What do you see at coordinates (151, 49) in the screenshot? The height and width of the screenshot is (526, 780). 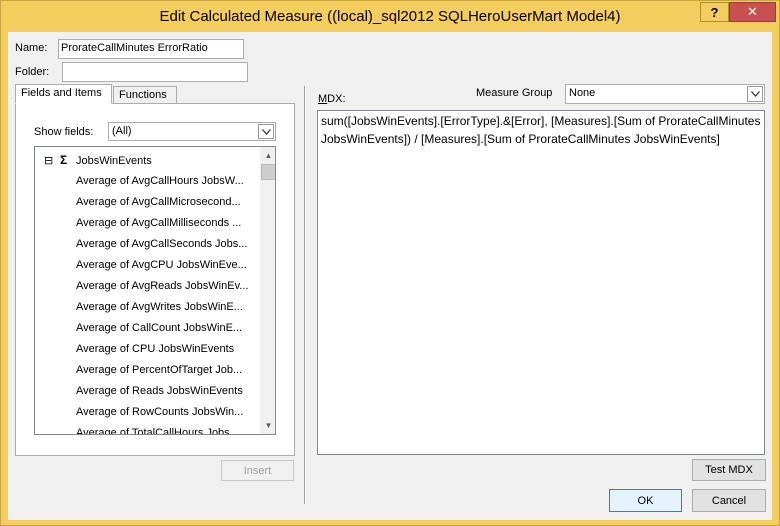 I see `name-input: ProrateCallMinutes ErrorRatio` at bounding box center [151, 49].